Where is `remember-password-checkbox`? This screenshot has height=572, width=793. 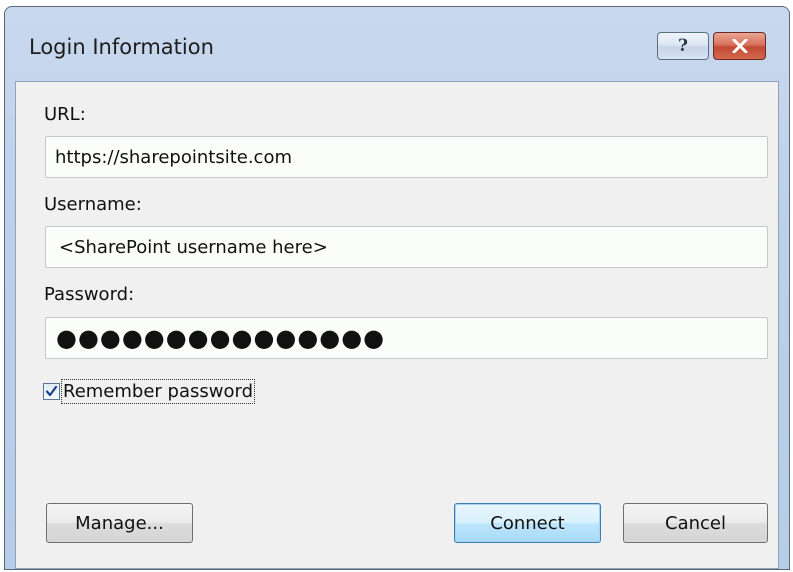
remember-password-checkbox is located at coordinates (51, 391).